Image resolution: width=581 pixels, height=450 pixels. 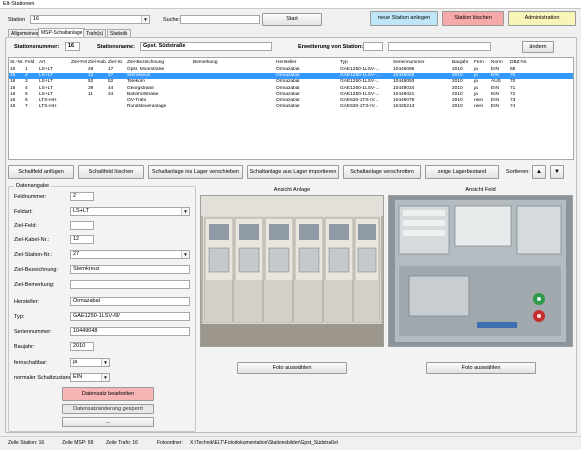 I want to click on form-field-select: EIN ▼, so click(x=90, y=377).